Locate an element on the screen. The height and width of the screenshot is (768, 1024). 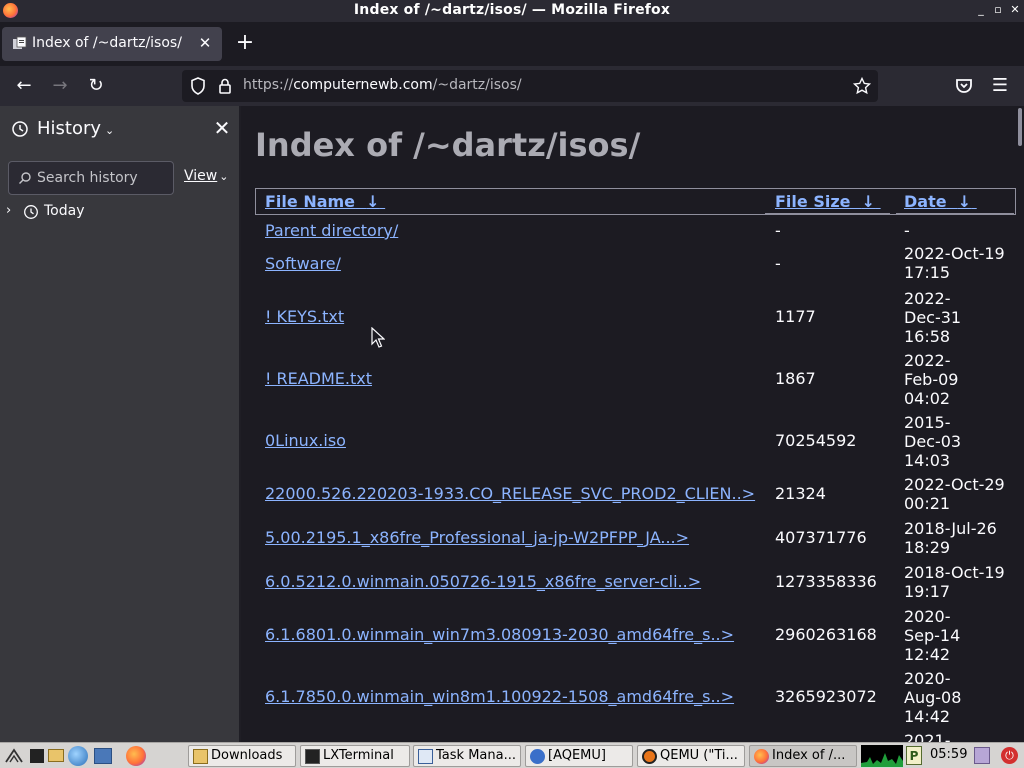
file-size: 21324 is located at coordinates (800, 493).